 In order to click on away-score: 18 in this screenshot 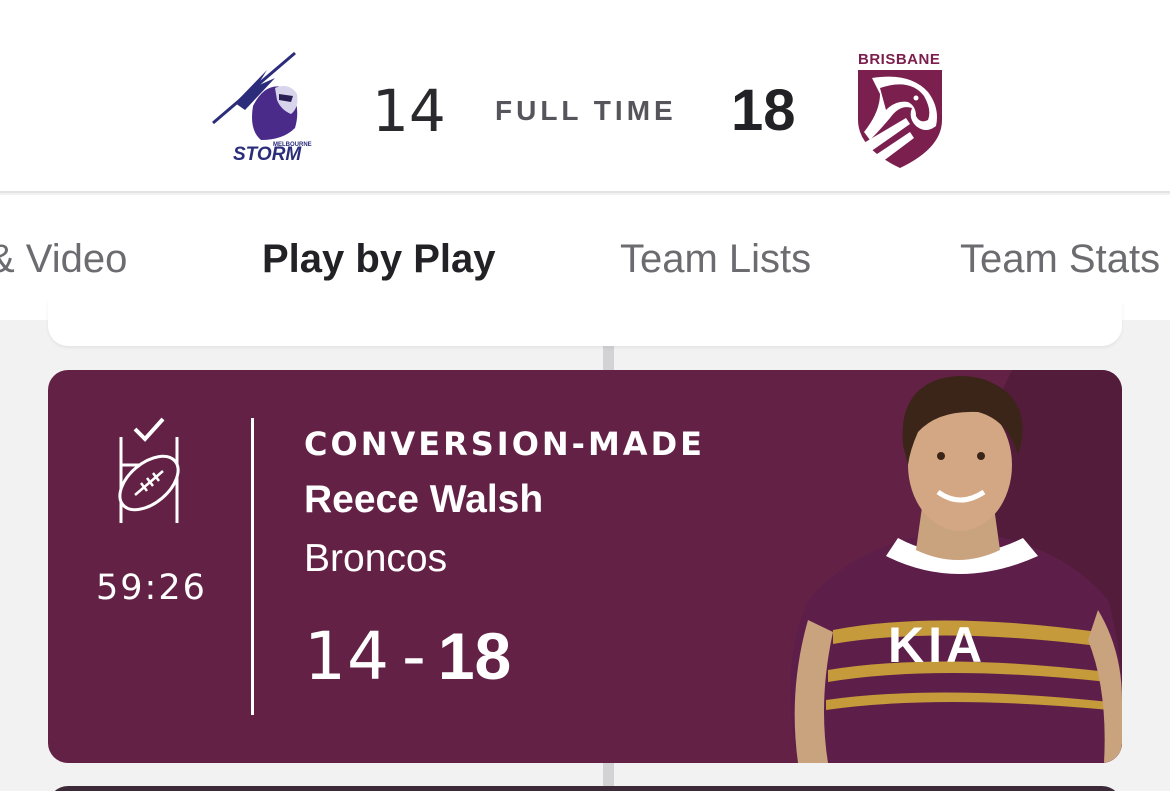, I will do `click(763, 110)`.